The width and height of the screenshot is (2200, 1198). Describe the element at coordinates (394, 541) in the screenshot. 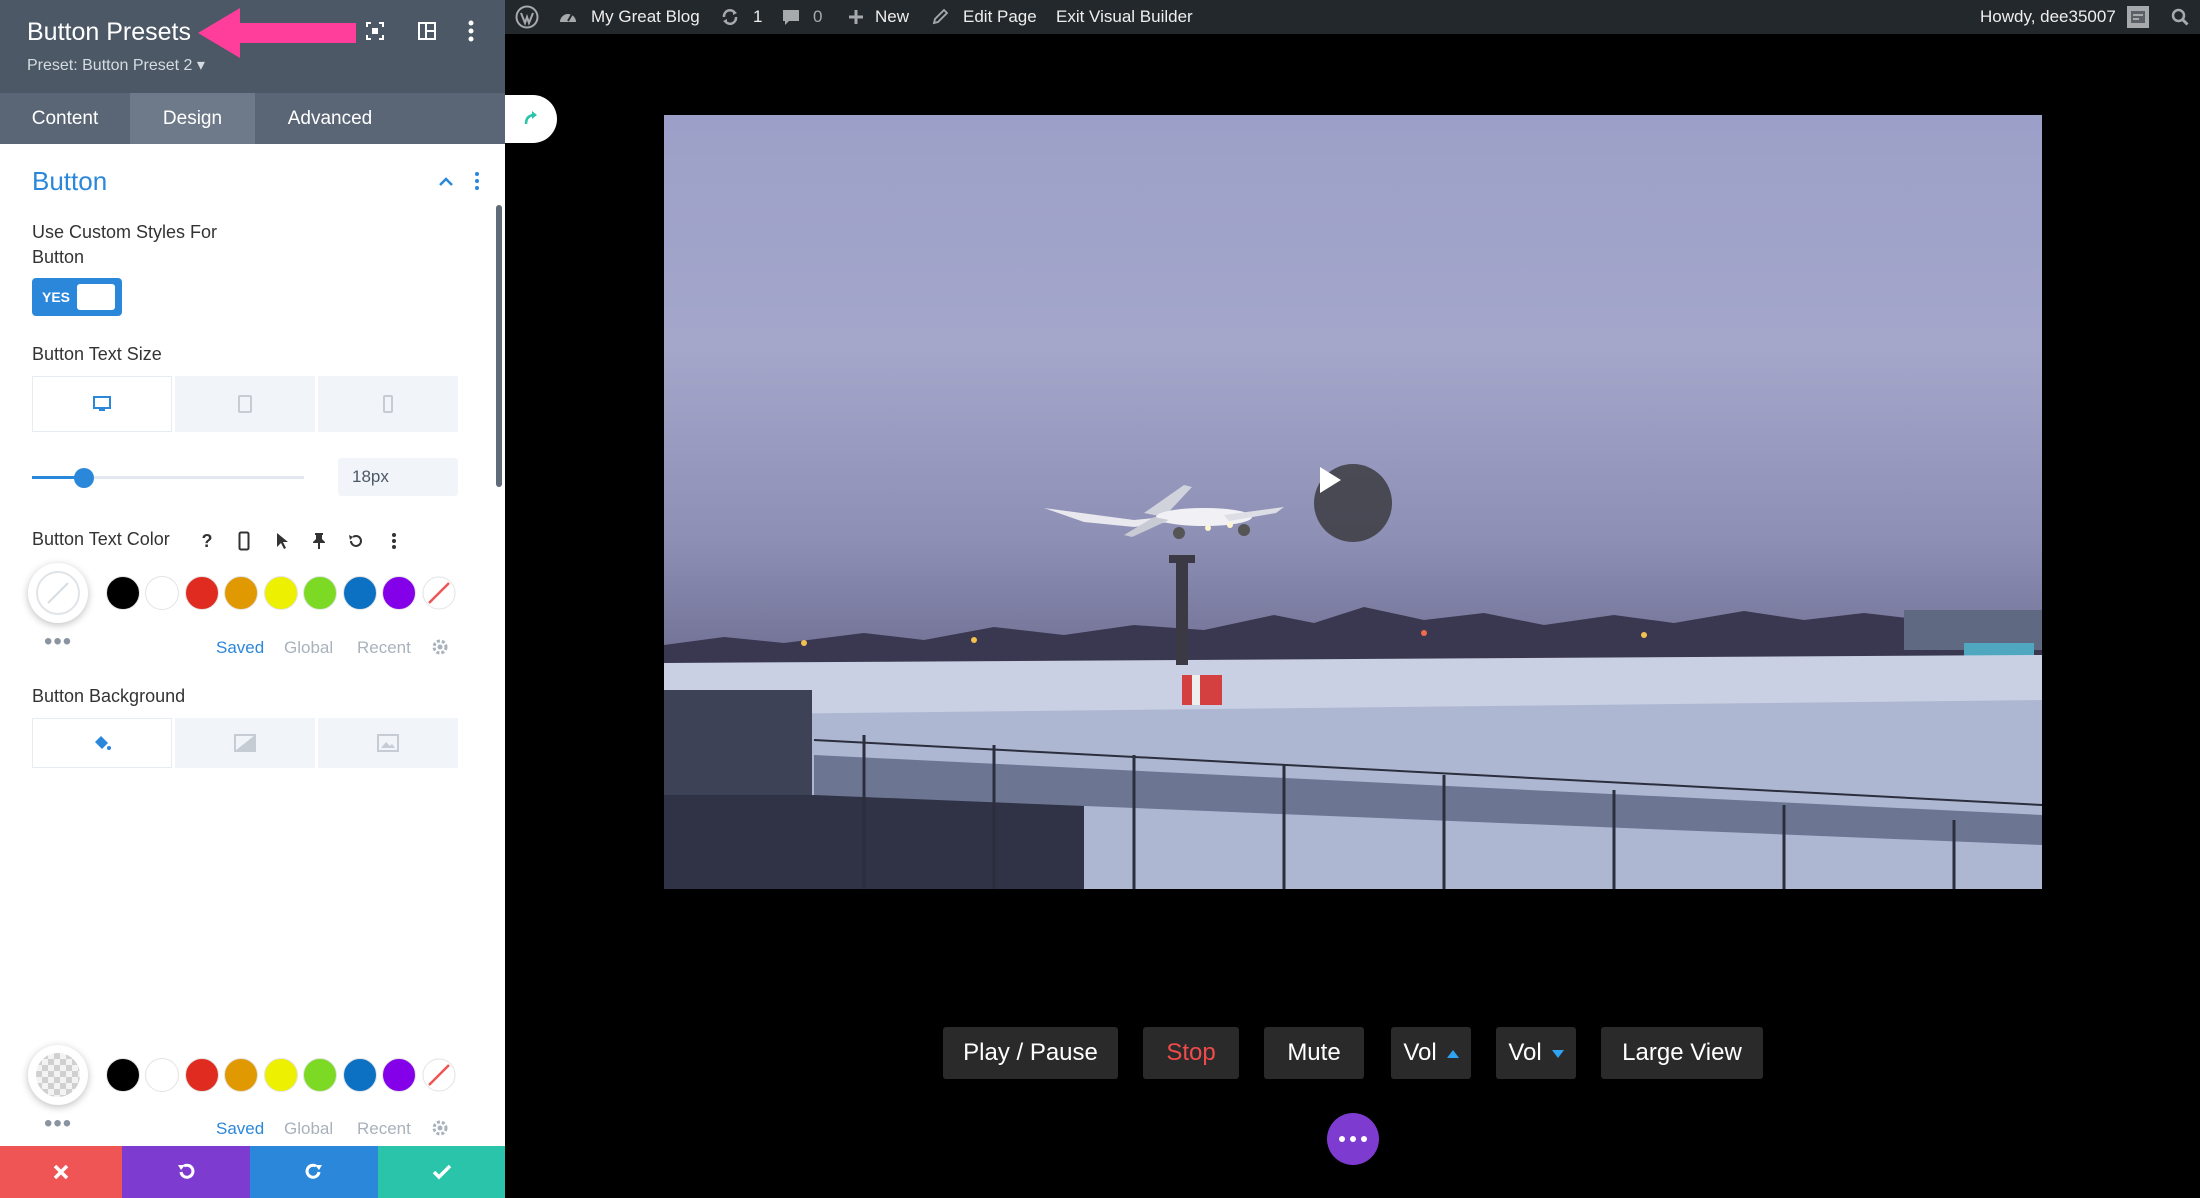

I see `color-more-icon` at that location.